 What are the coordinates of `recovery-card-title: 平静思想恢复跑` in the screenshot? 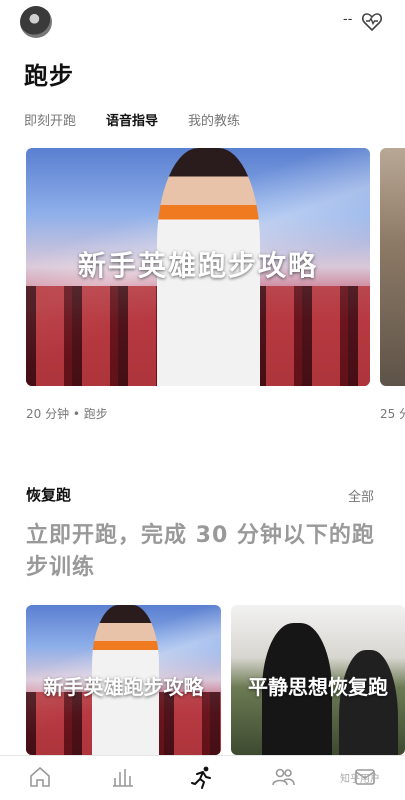 It's located at (318, 687).